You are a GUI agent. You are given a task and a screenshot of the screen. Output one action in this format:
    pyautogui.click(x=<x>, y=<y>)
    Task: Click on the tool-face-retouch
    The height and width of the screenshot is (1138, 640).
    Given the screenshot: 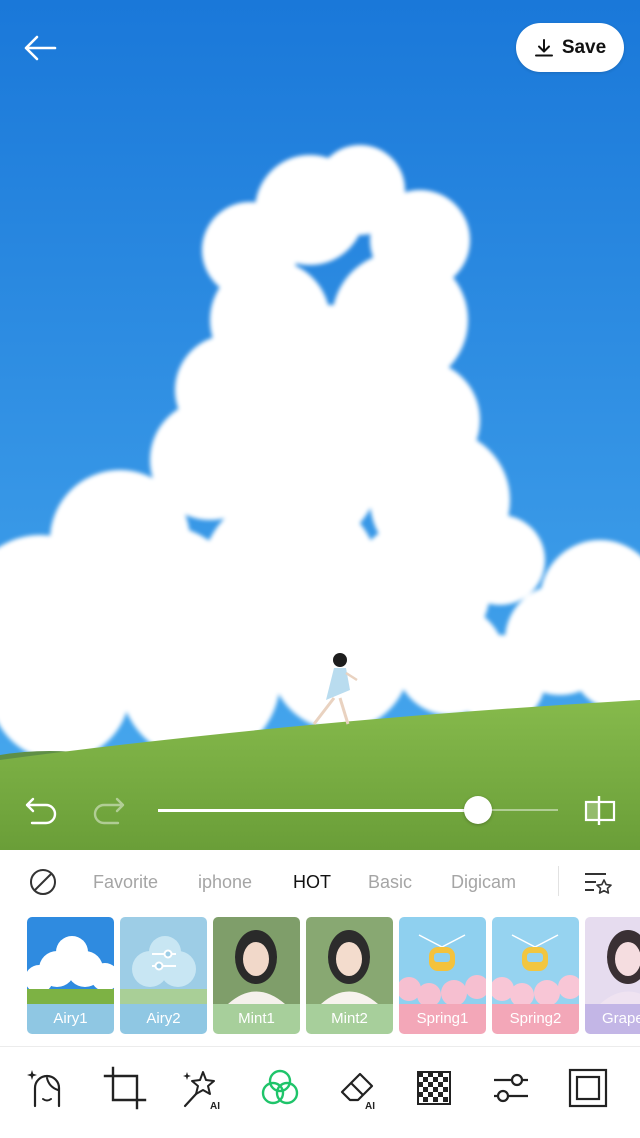 What is the action you would take?
    pyautogui.click(x=47, y=1088)
    